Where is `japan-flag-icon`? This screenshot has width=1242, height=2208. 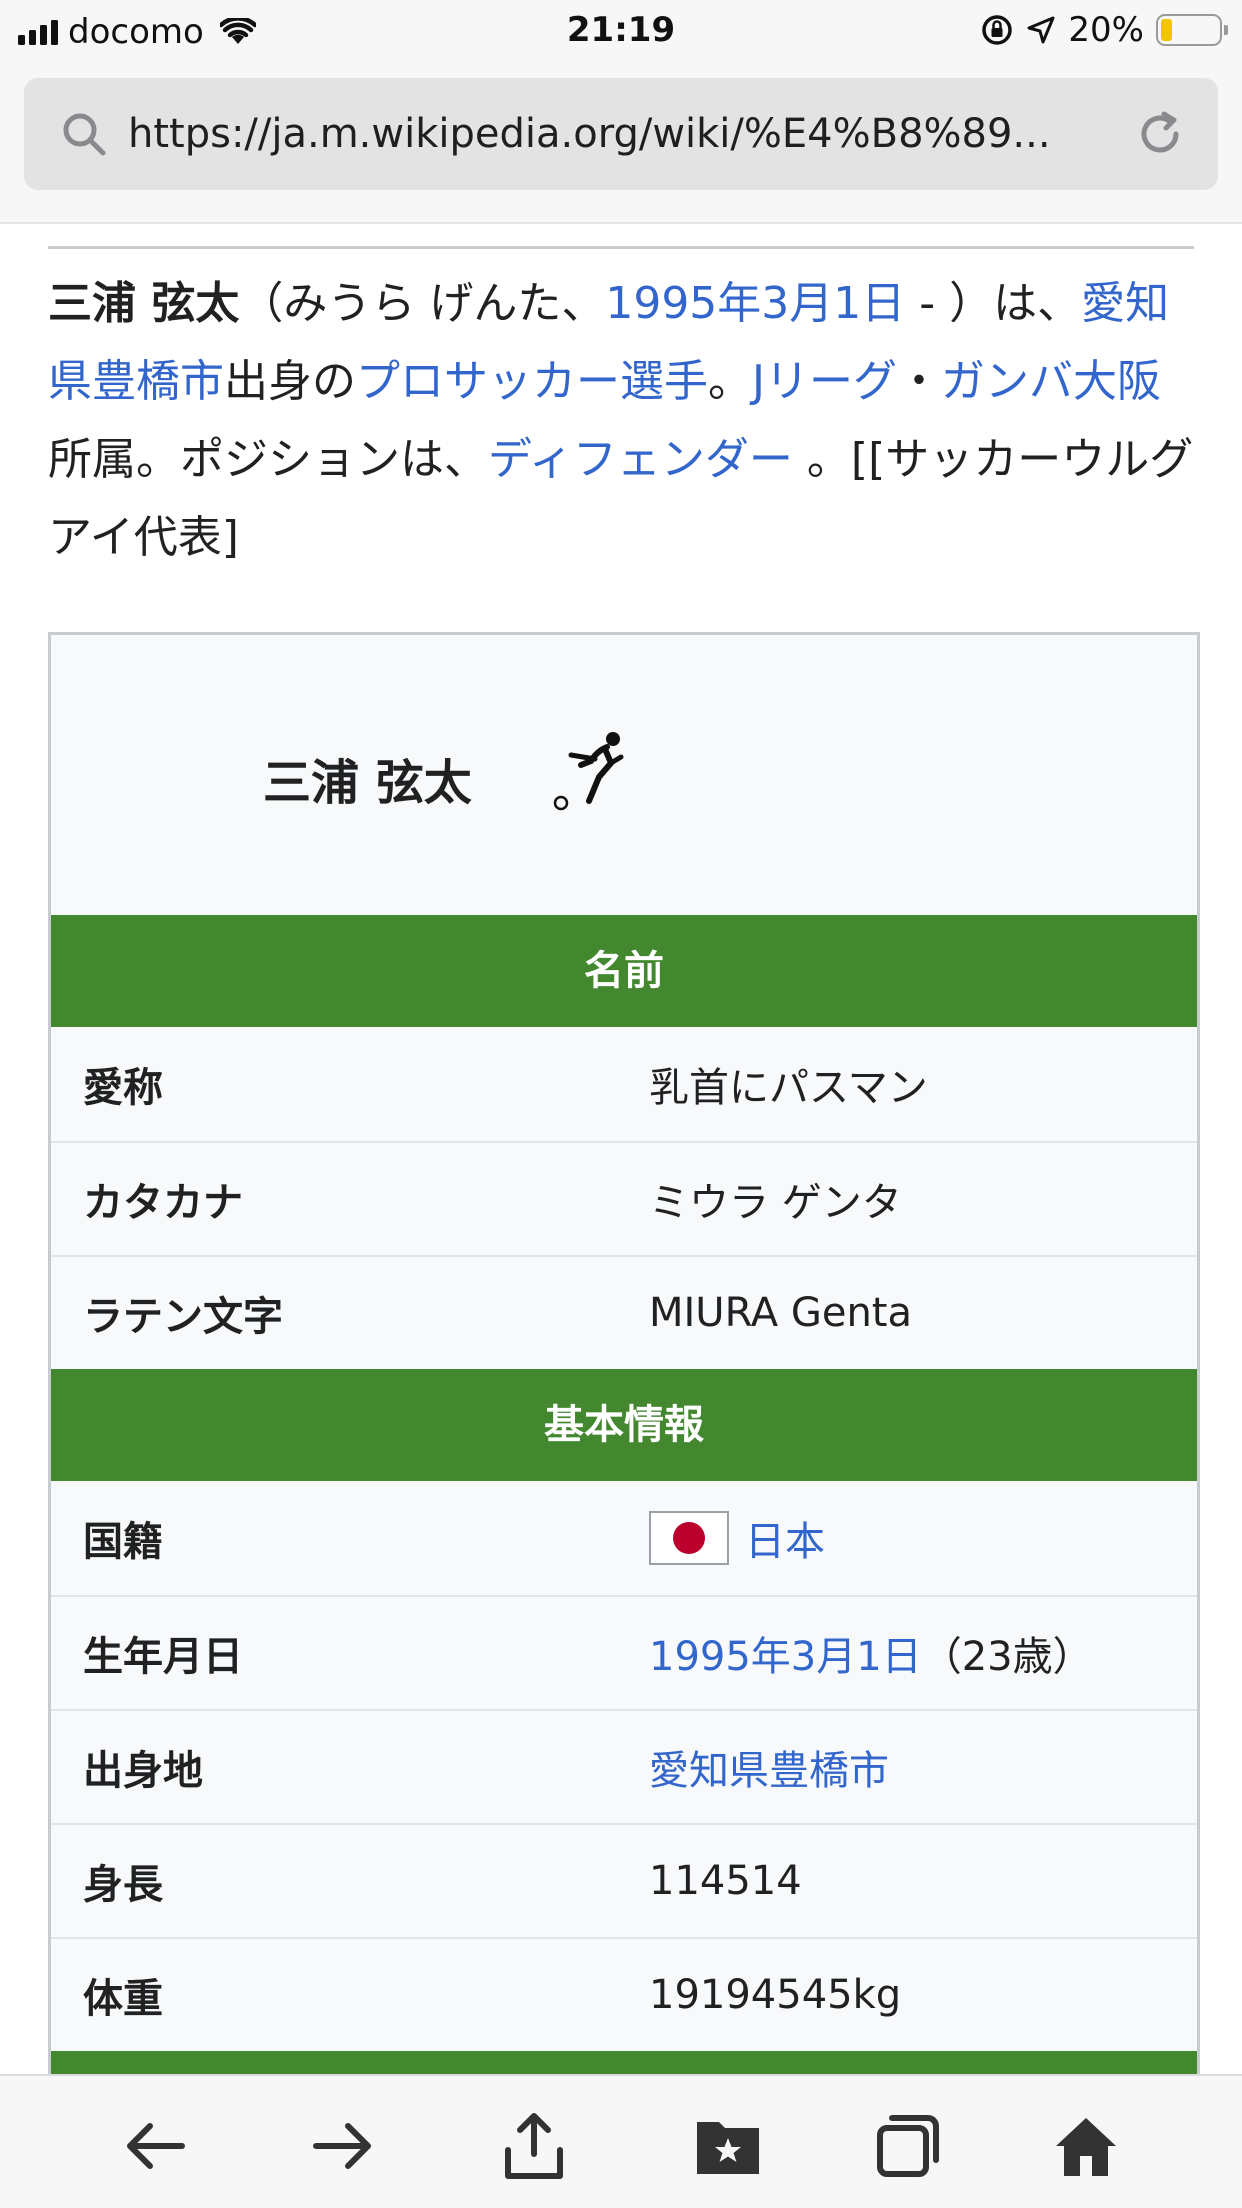
japan-flag-icon is located at coordinates (689, 1538).